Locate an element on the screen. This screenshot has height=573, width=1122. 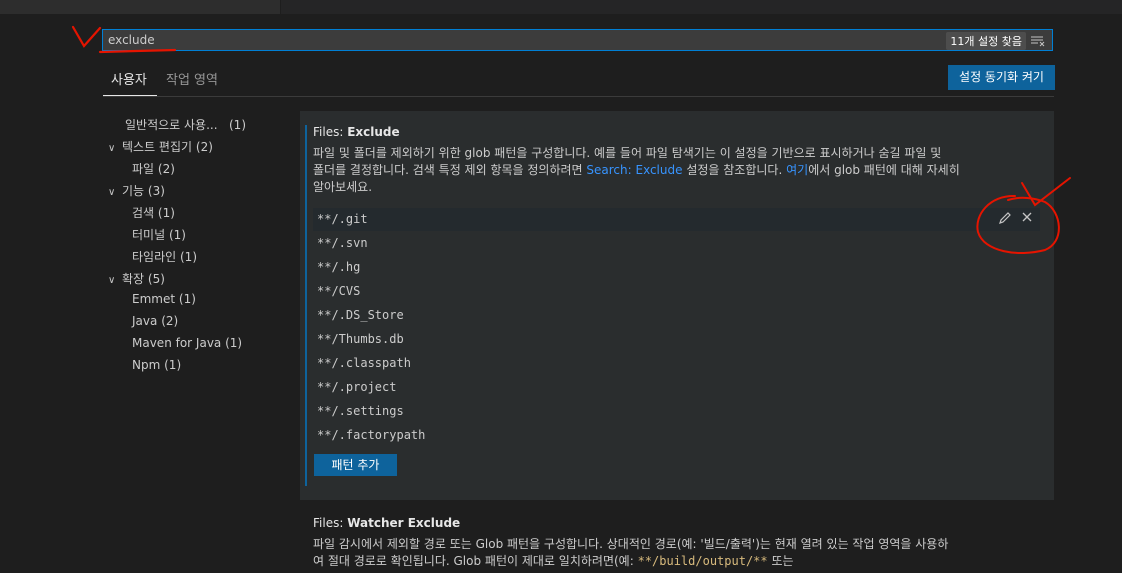
pattern-row: **/.DS_Store is located at coordinates (676, 315).